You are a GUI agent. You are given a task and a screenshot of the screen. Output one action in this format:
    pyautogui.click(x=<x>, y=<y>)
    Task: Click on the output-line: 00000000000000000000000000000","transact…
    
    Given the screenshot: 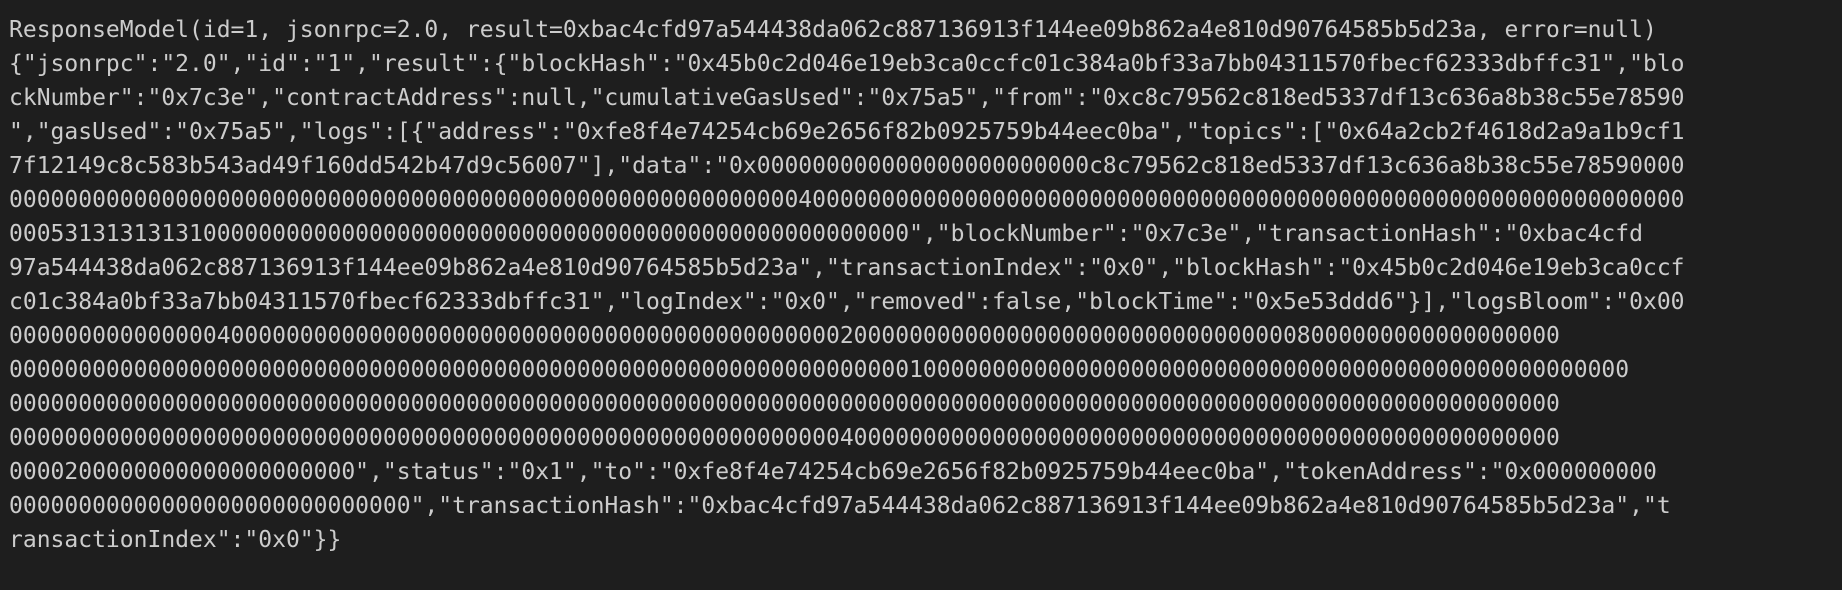 What is the action you would take?
    pyautogui.click(x=840, y=506)
    